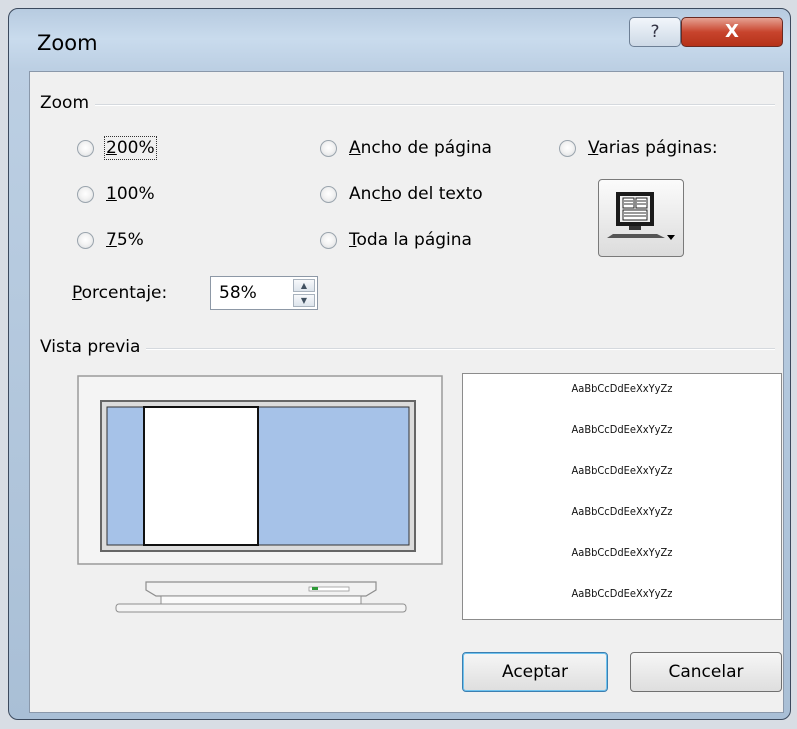 This screenshot has width=797, height=729. Describe the element at coordinates (93, 347) in the screenshot. I see `preview-group-label: Vista previa` at that location.